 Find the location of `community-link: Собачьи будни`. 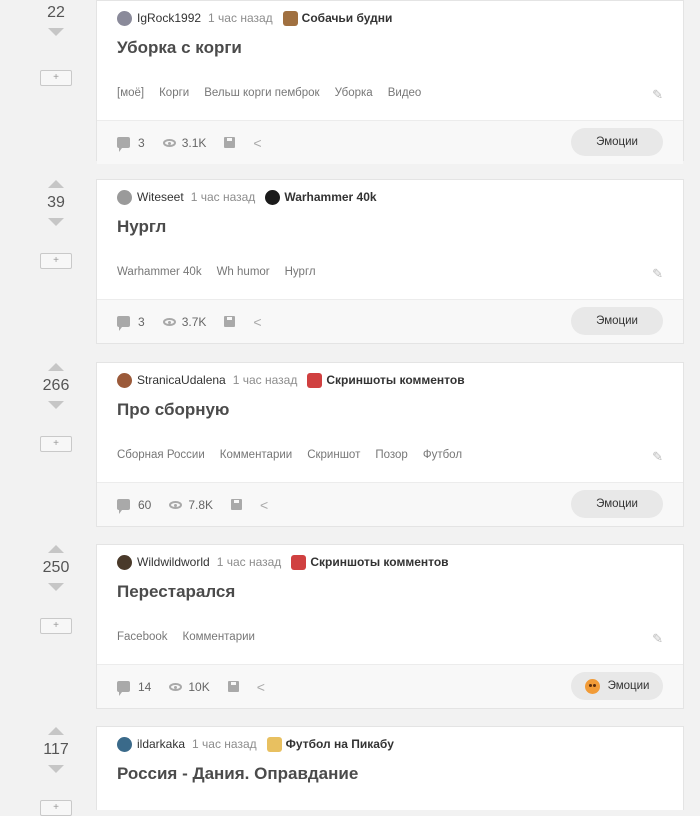

community-link: Собачьи будни is located at coordinates (347, 18).